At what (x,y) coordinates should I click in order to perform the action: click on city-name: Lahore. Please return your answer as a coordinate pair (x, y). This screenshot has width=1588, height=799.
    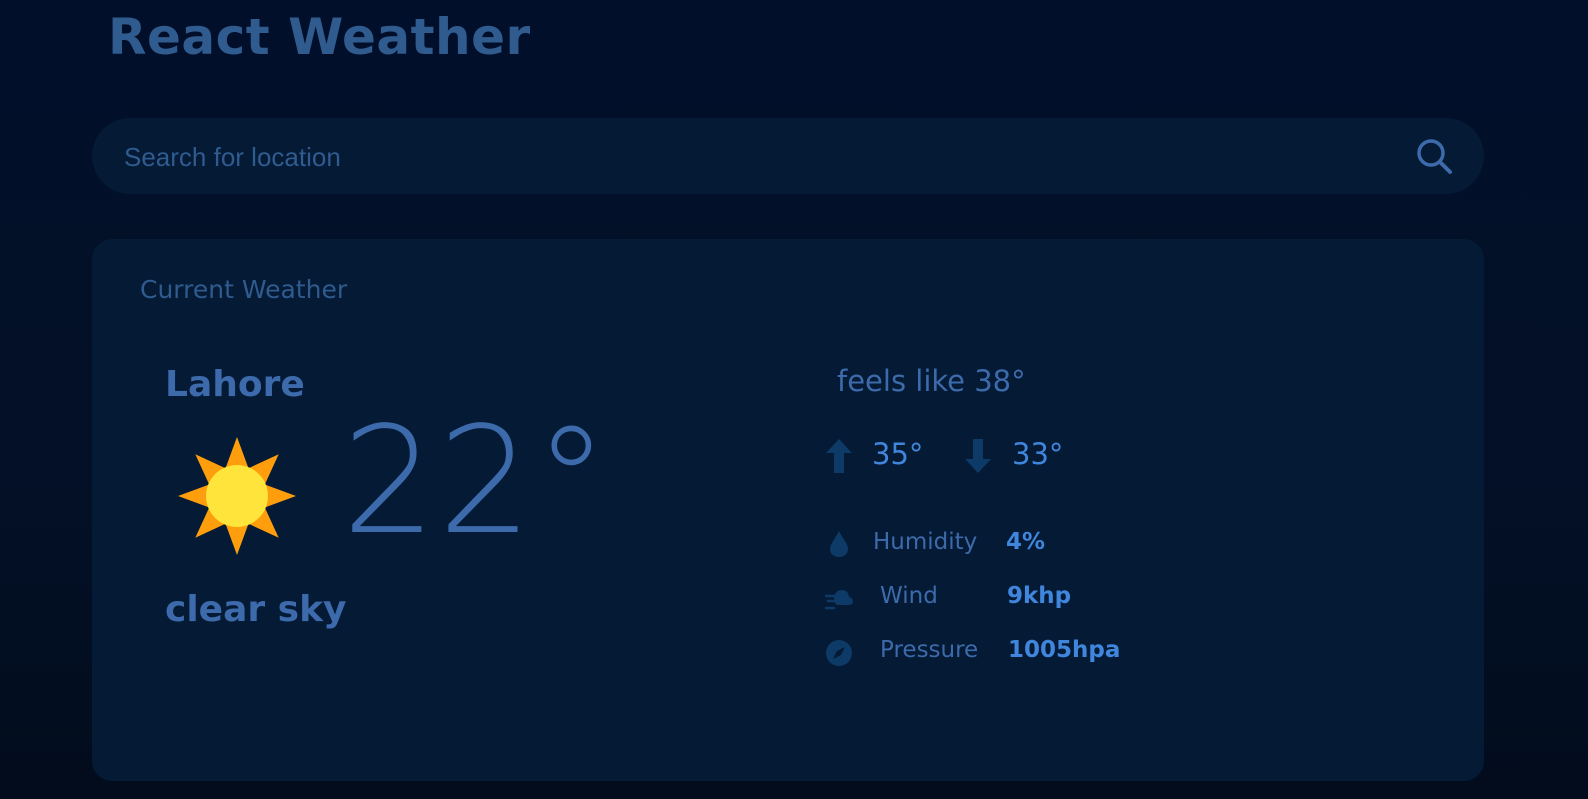
    Looking at the image, I should click on (235, 384).